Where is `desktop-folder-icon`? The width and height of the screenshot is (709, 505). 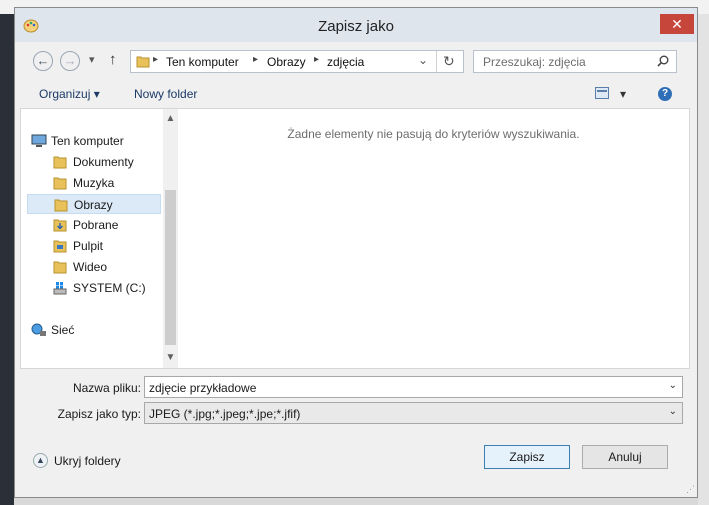
desktop-folder-icon is located at coordinates (60, 246).